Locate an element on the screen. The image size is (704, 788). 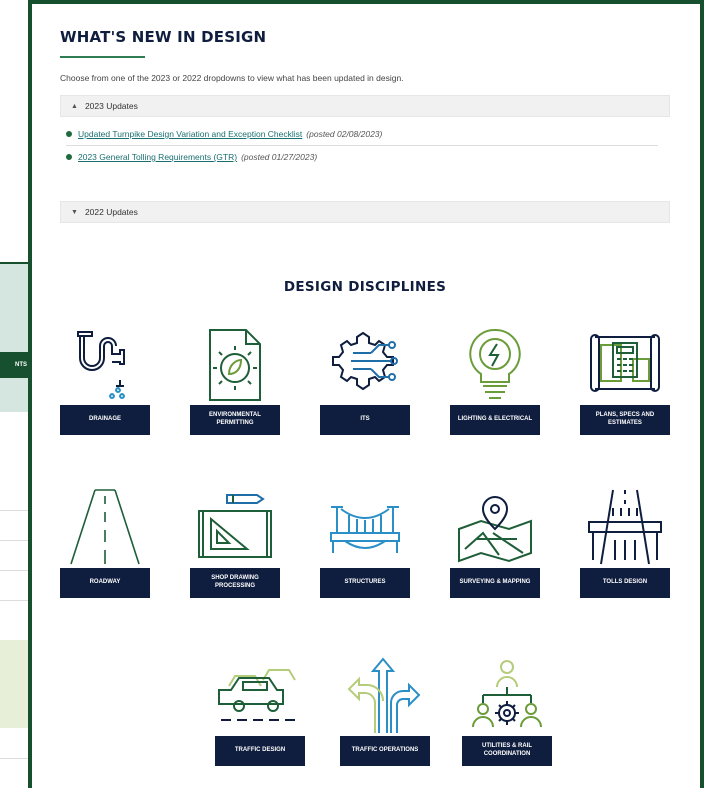
toll-gantry-icon is located at coordinates (625, 527).